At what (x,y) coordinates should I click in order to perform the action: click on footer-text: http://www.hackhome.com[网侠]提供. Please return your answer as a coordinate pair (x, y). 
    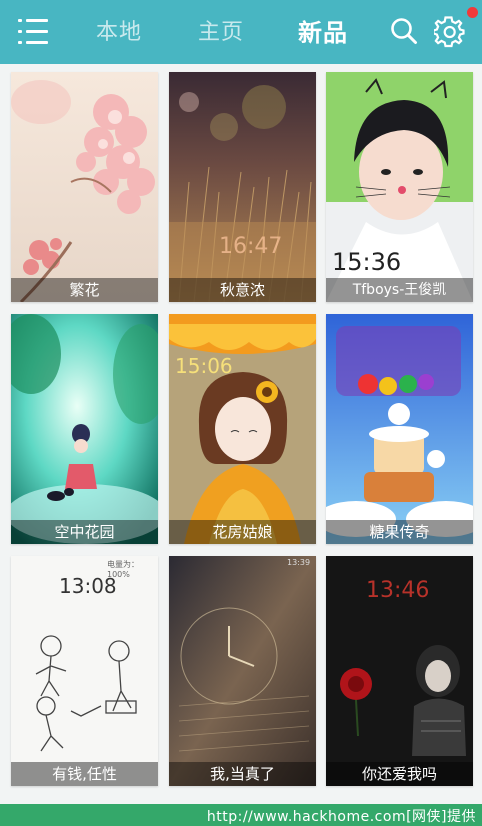
    Looking at the image, I should click on (341, 817).